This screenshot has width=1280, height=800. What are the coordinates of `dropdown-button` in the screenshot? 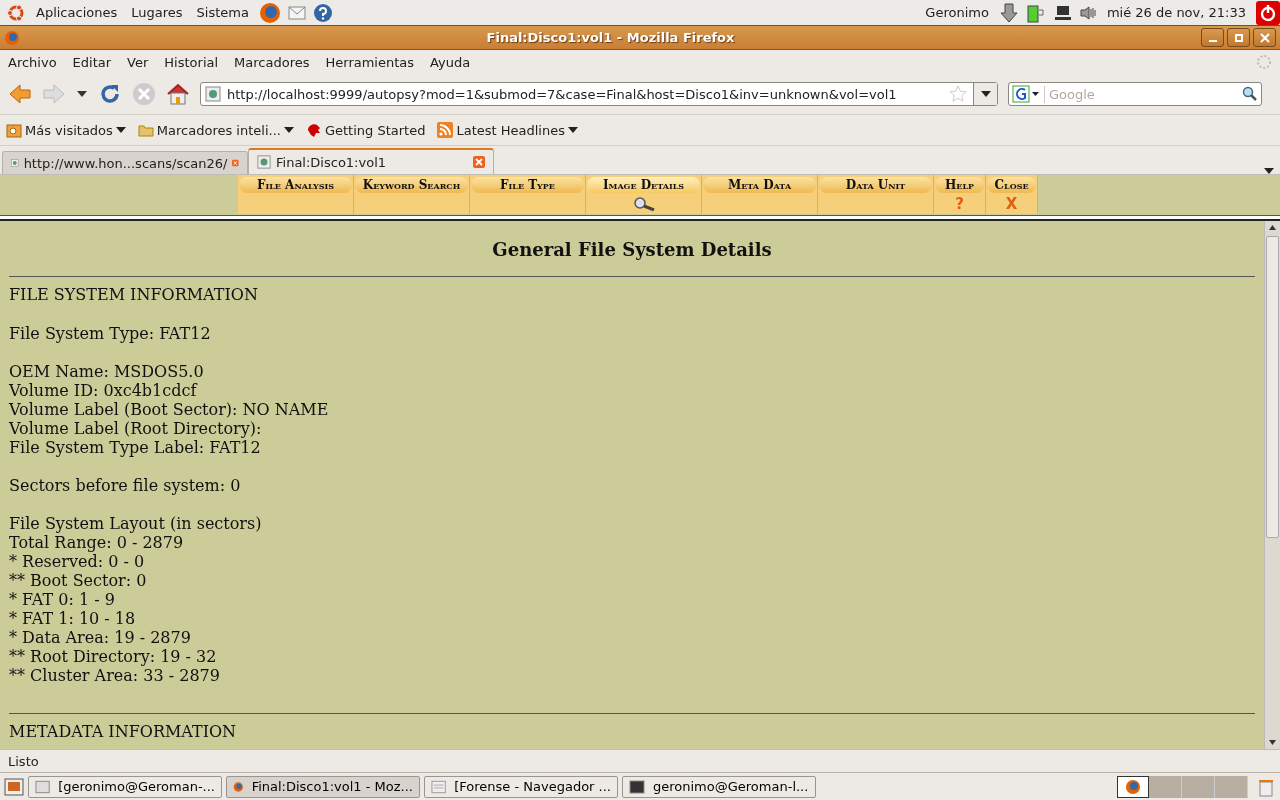 It's located at (985, 94).